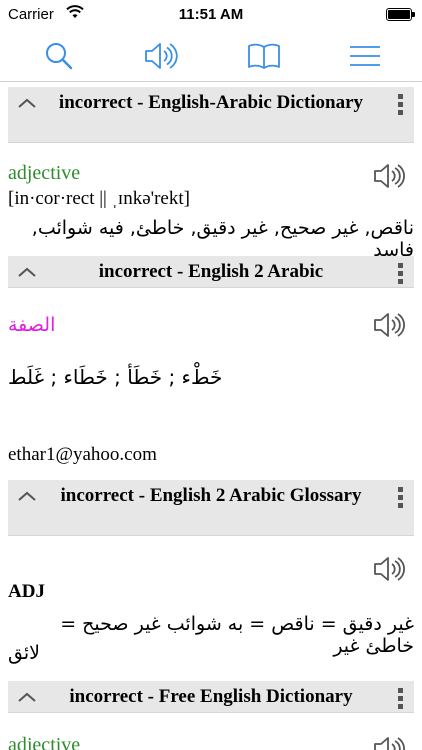 This screenshot has width=422, height=750. What do you see at coordinates (211, 102) in the screenshot?
I see `section-title: incorrect - English-Arabic Dictionary` at bounding box center [211, 102].